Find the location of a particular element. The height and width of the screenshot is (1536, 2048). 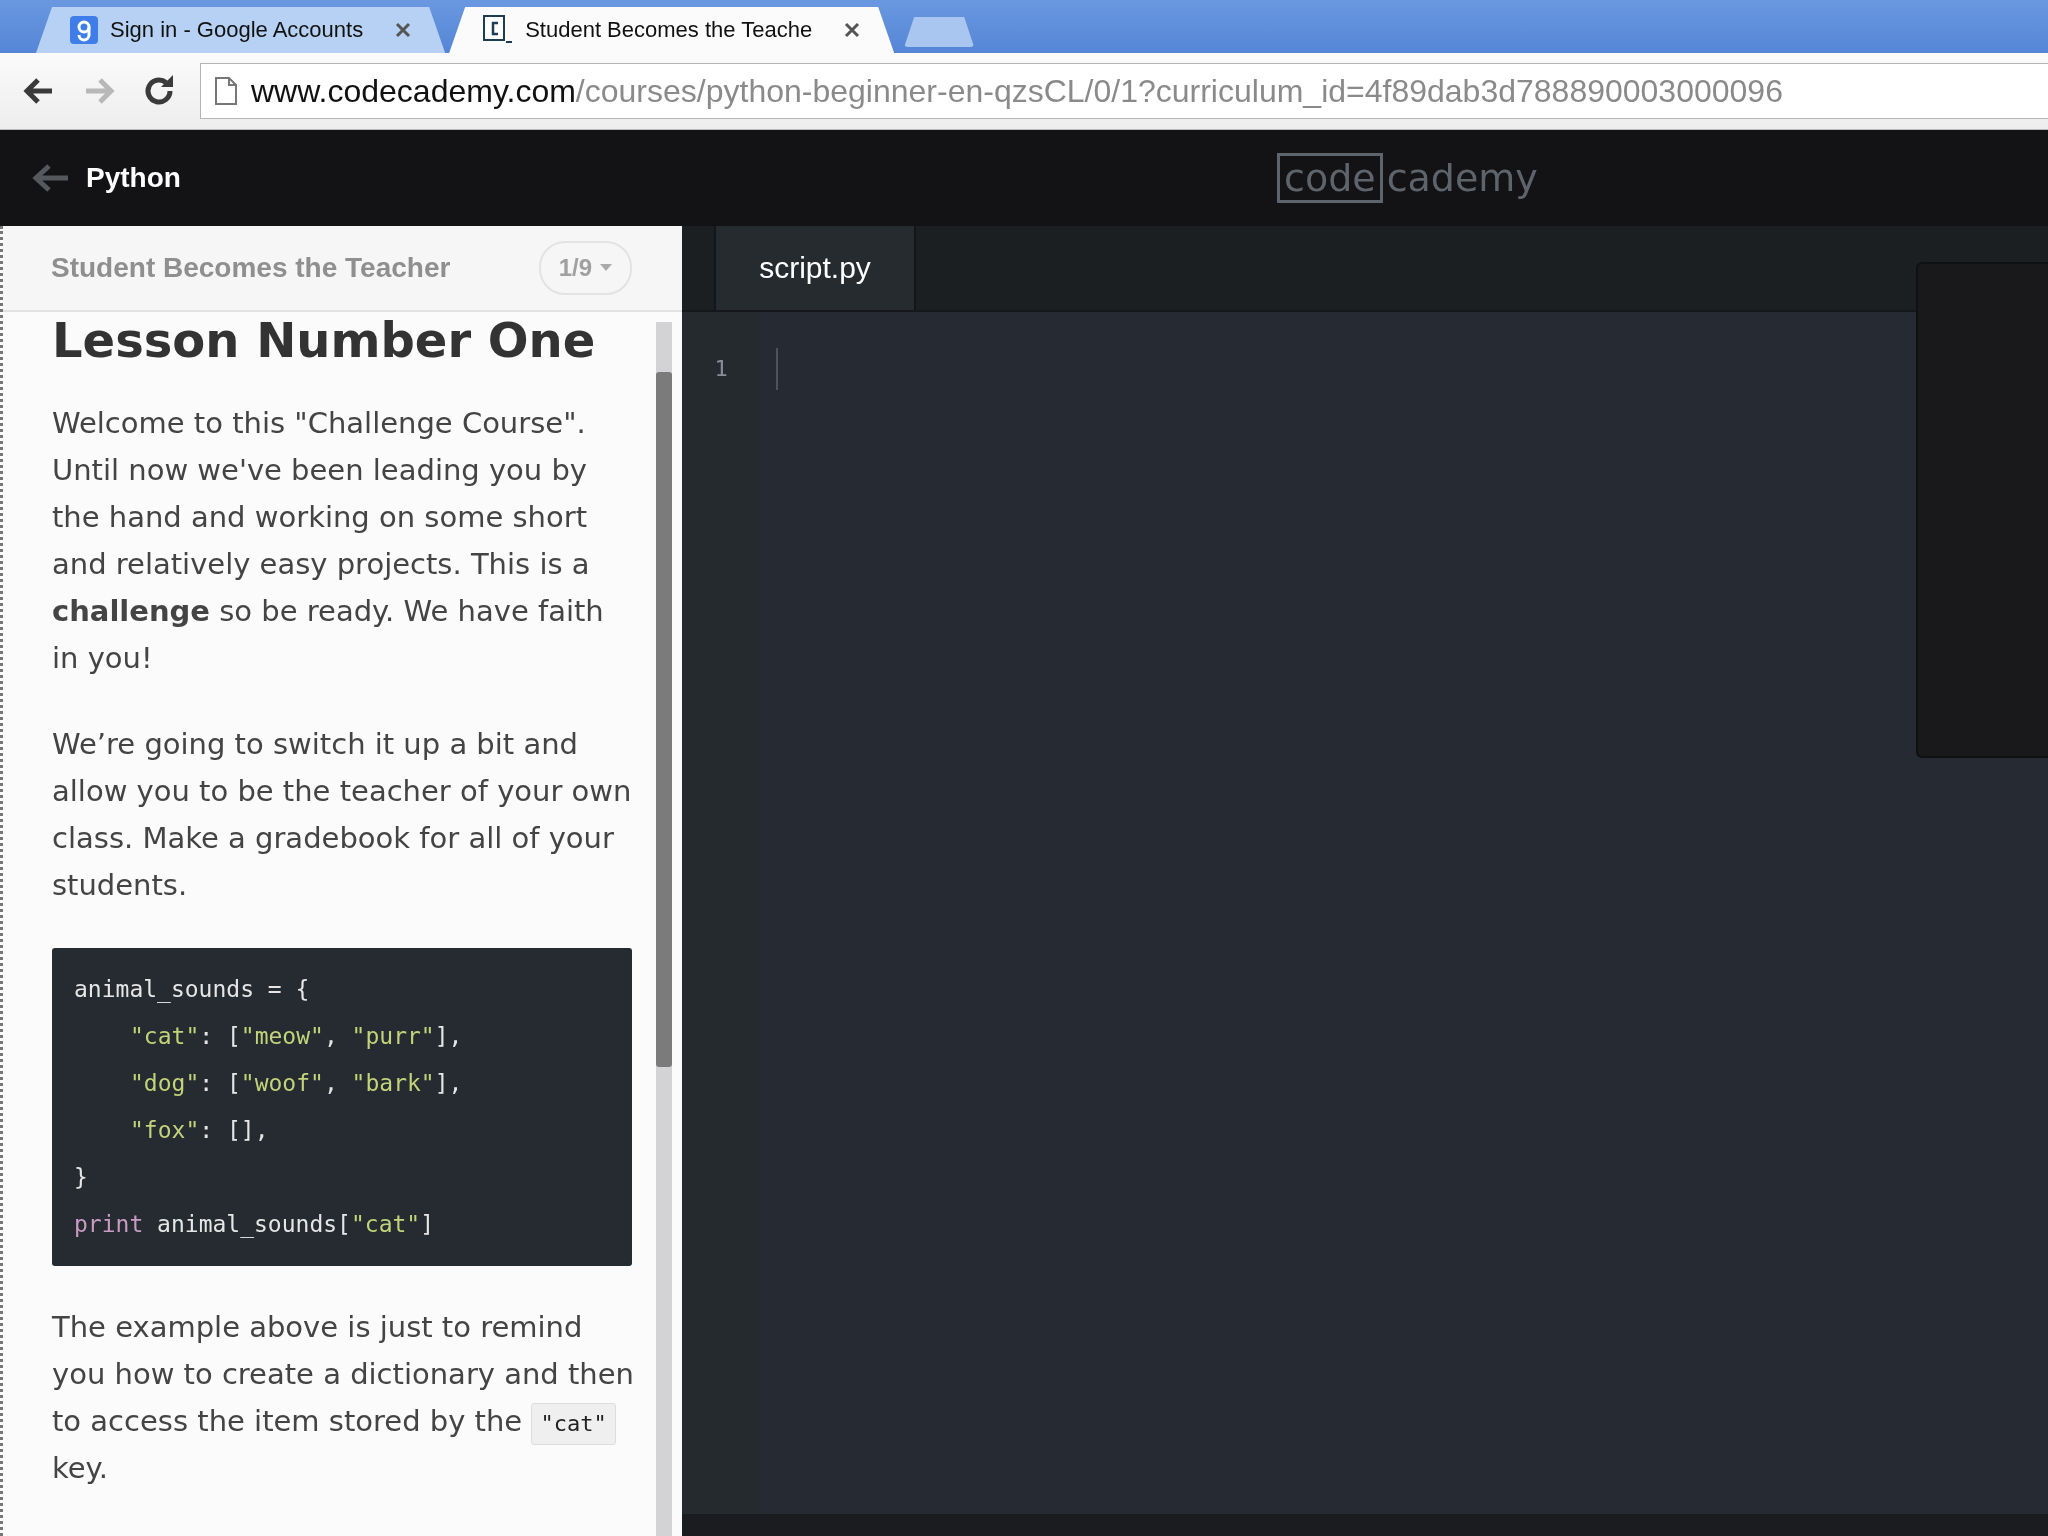

logo-mark: code is located at coordinates (1330, 178).